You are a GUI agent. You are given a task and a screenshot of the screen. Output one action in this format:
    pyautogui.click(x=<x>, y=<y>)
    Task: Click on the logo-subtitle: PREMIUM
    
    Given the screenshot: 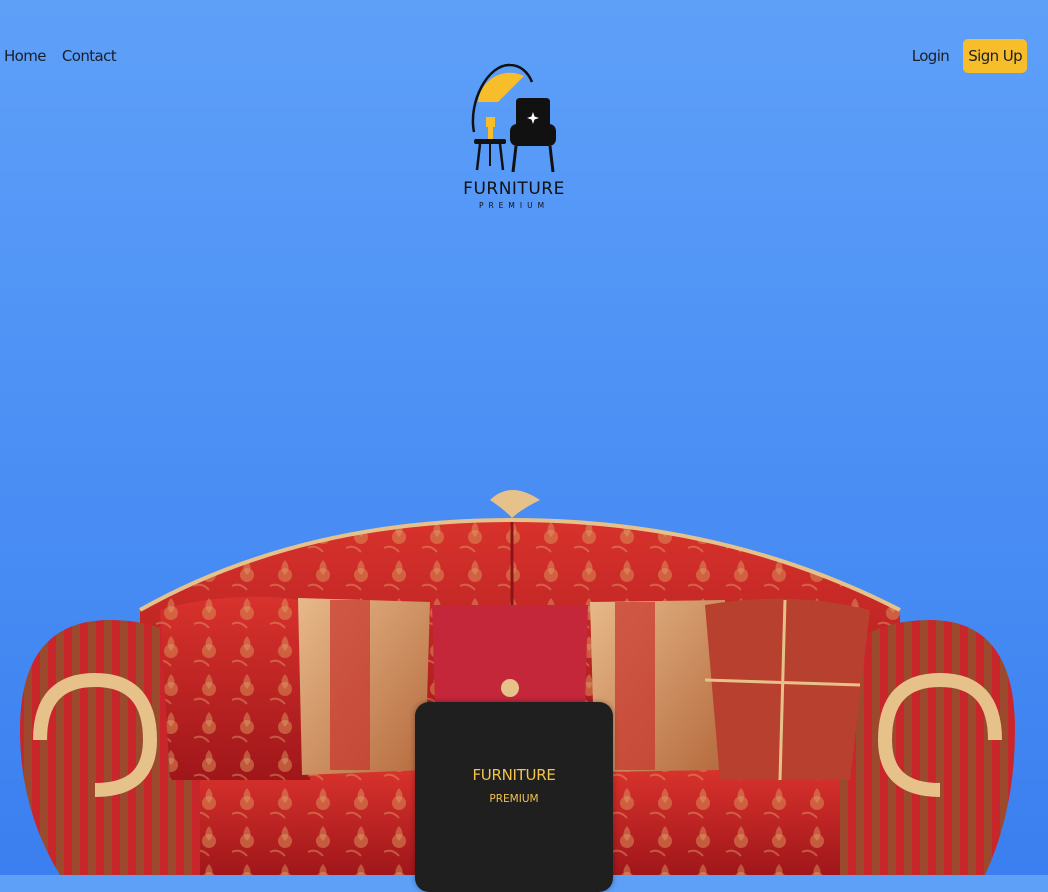 What is the action you would take?
    pyautogui.click(x=514, y=205)
    